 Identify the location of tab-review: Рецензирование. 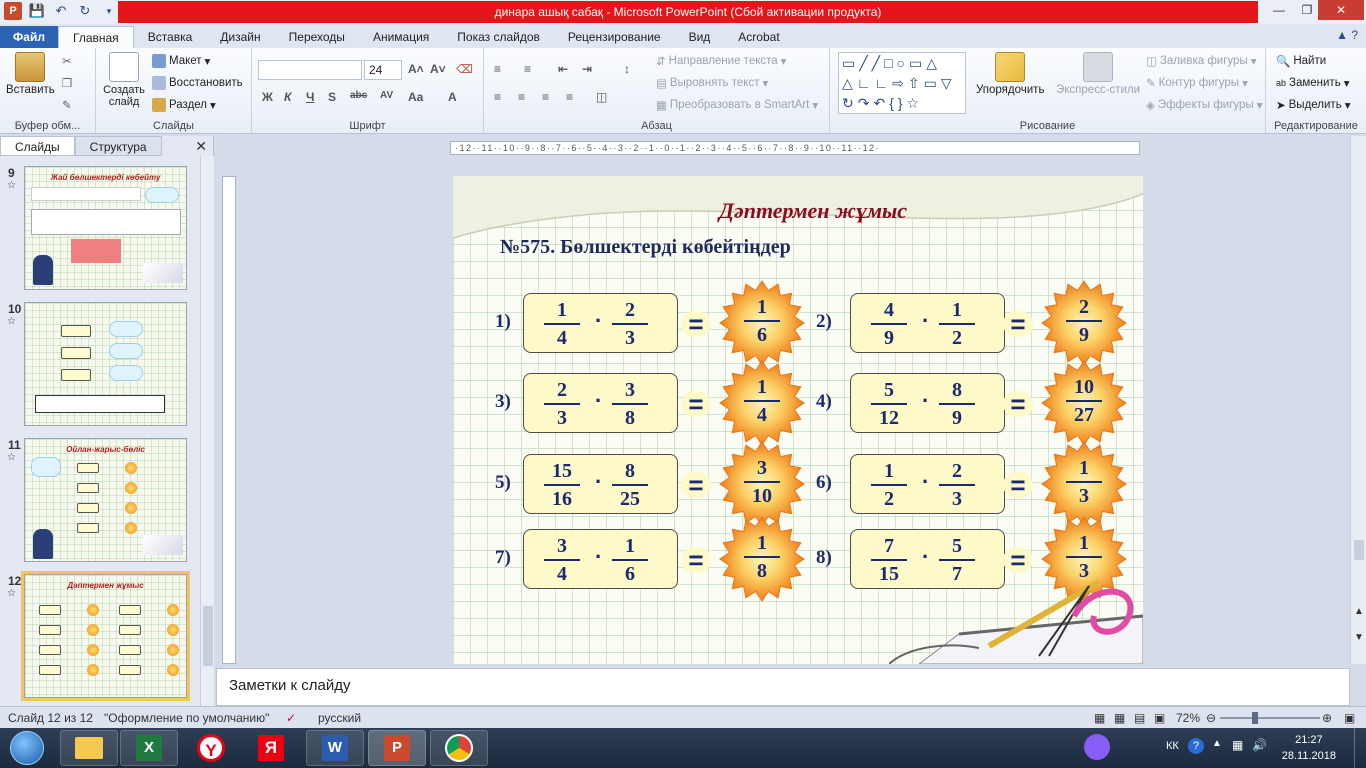
(614, 37).